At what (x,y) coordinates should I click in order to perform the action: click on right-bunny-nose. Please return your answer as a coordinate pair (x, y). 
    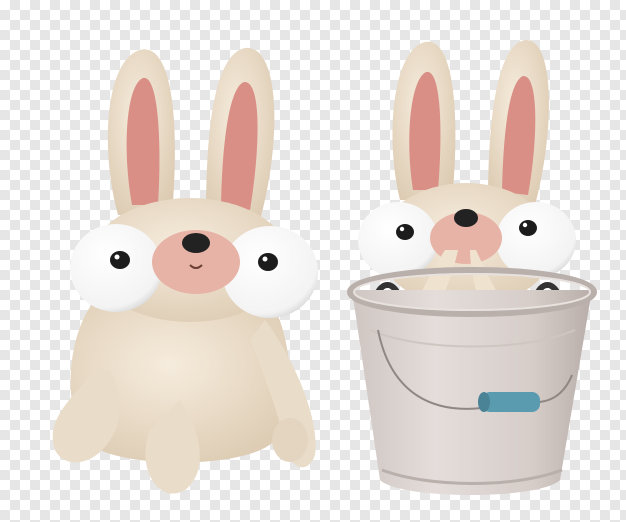
    Looking at the image, I should click on (466, 218).